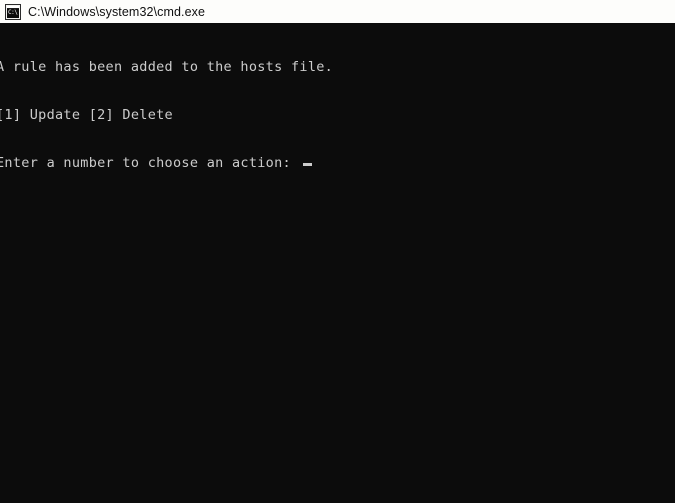 Image resolution: width=675 pixels, height=503 pixels. I want to click on cmd-icon-prompt-text: C:\, so click(13, 13).